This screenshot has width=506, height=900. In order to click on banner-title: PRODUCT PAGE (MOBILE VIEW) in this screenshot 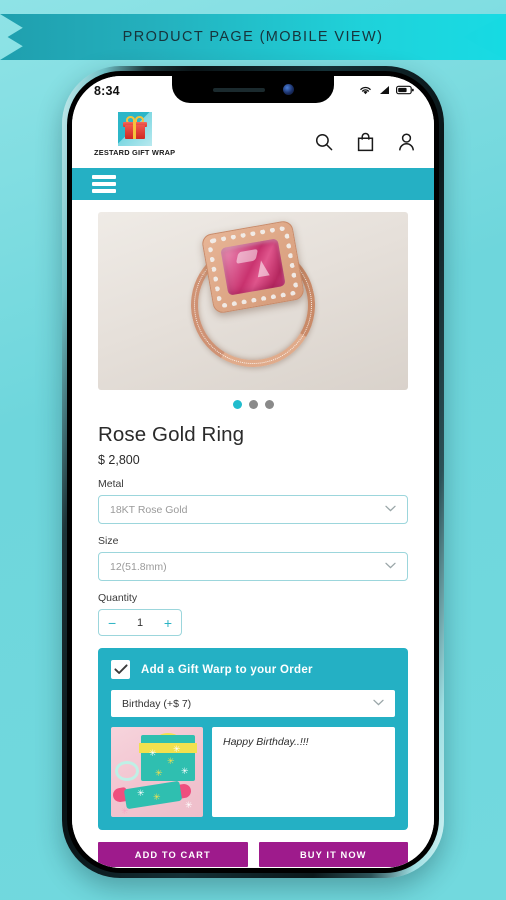, I will do `click(253, 37)`.